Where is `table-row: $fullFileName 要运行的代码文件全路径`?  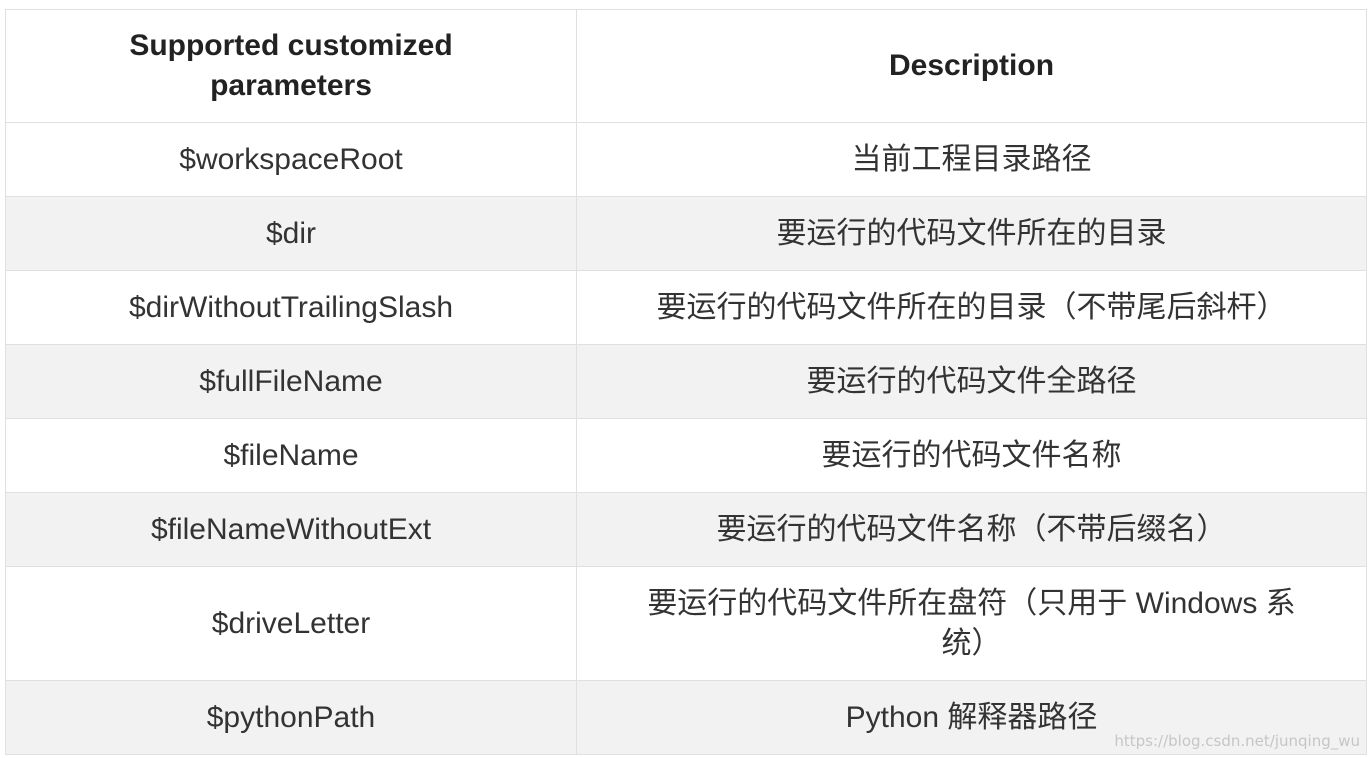 table-row: $fullFileName 要运行的代码文件全路径 is located at coordinates (686, 381).